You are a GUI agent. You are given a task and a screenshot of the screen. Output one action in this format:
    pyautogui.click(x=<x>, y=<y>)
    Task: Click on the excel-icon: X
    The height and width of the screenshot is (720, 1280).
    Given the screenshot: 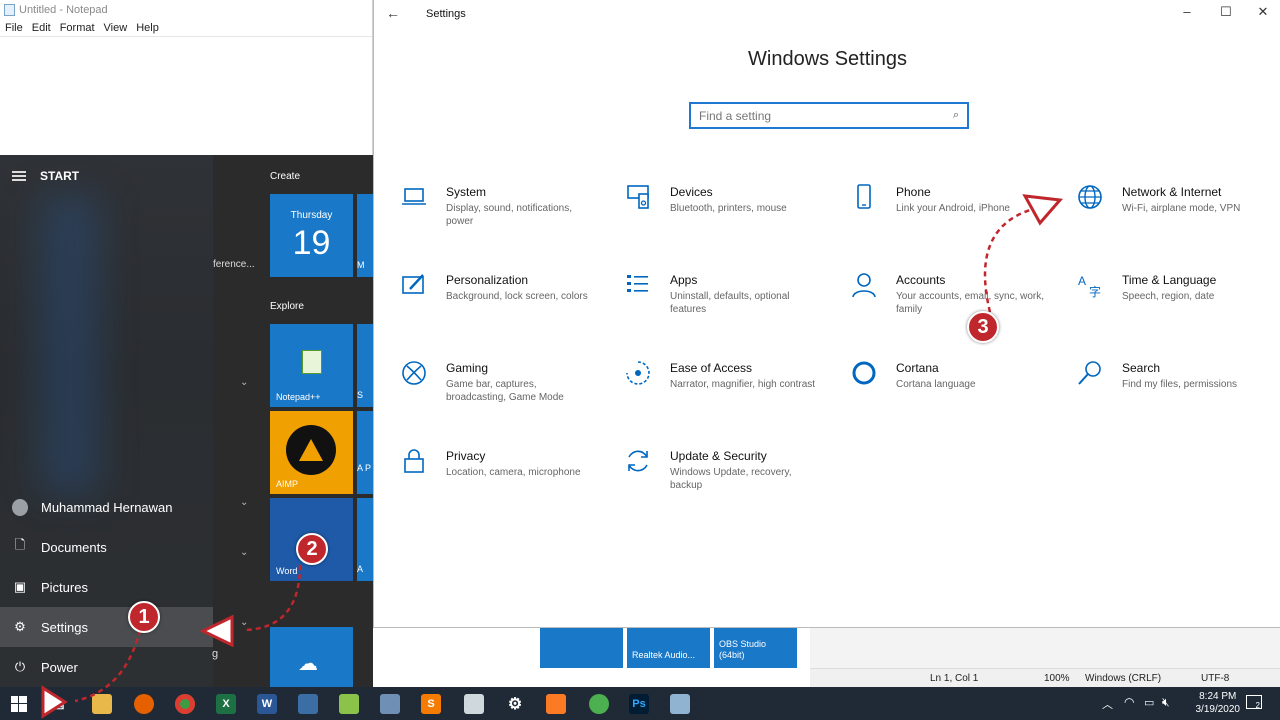 What is the action you would take?
    pyautogui.click(x=226, y=704)
    